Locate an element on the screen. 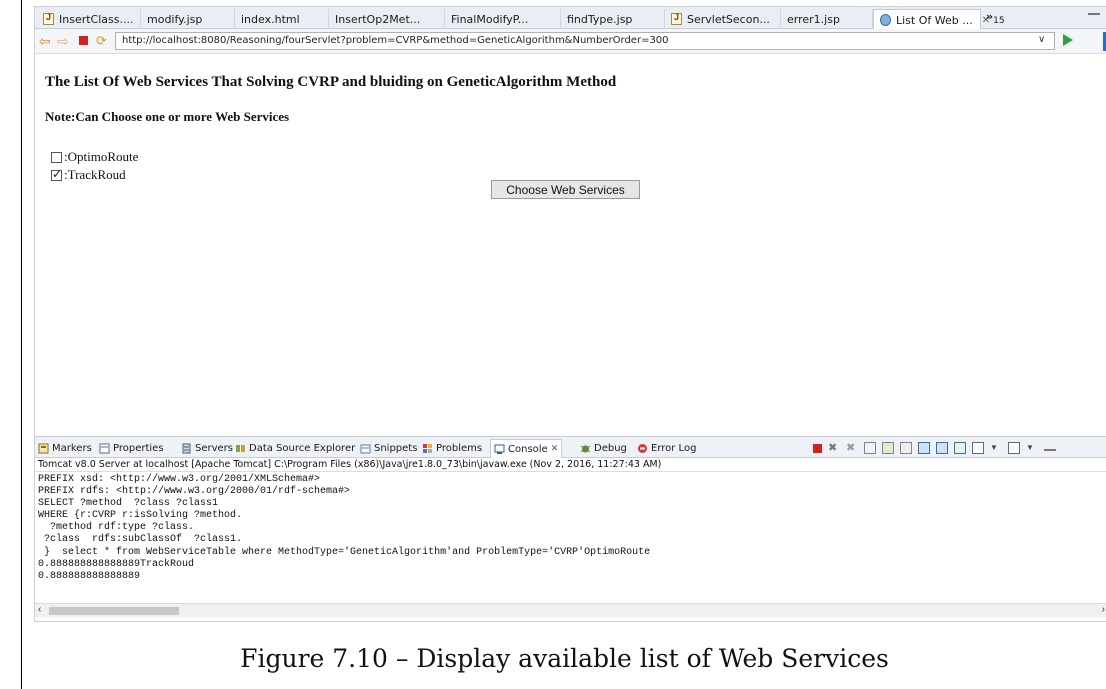 The width and height of the screenshot is (1106, 689). tabs-overflow-button: »15 is located at coordinates (995, 18).